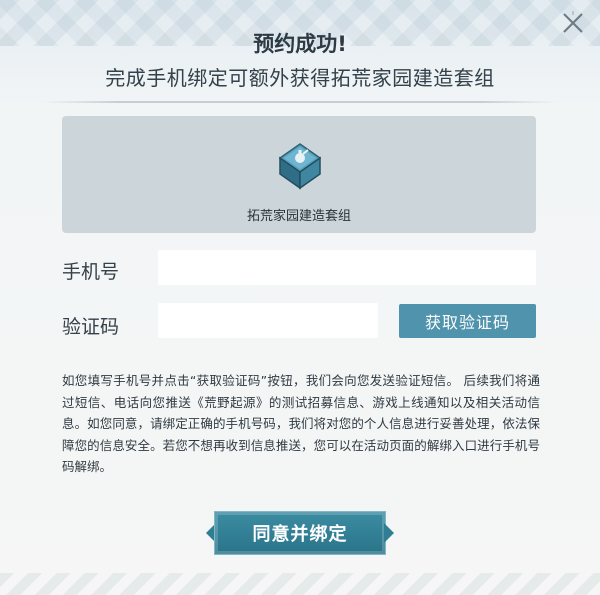 The height and width of the screenshot is (595, 600). Describe the element at coordinates (467, 321) in the screenshot. I see `get-code-button: 获取验证码` at that location.